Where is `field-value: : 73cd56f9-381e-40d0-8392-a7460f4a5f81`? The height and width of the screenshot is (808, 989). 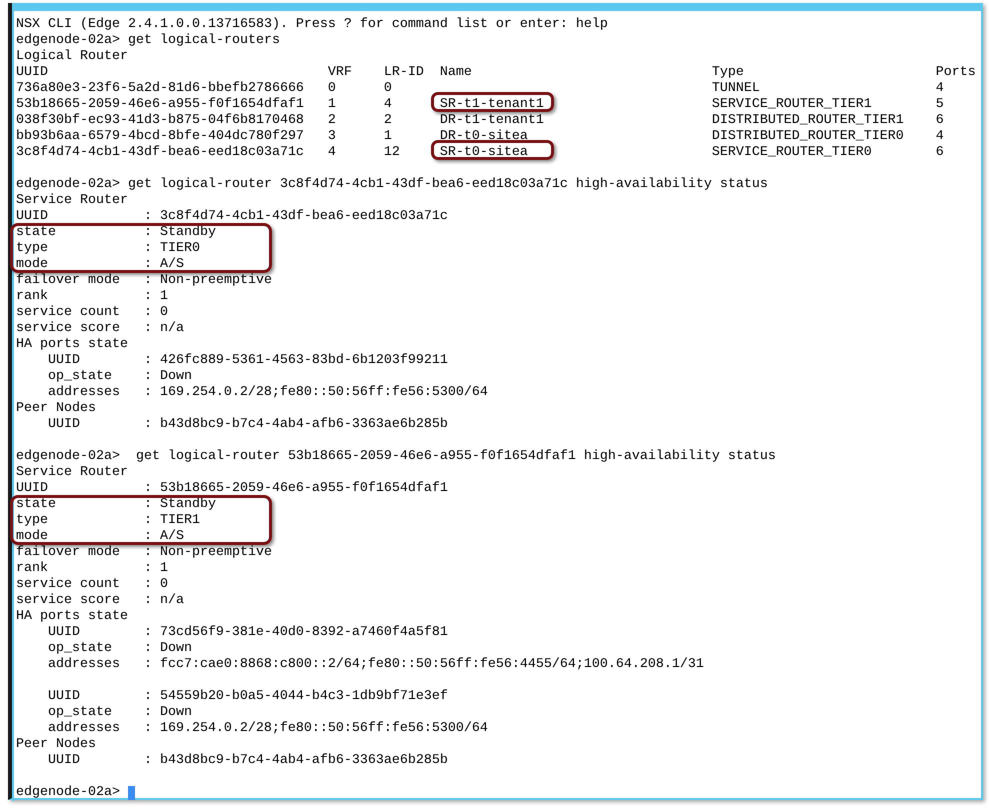 field-value: : 73cd56f9-381e-40d0-8392-a7460f4a5f81 is located at coordinates (296, 633).